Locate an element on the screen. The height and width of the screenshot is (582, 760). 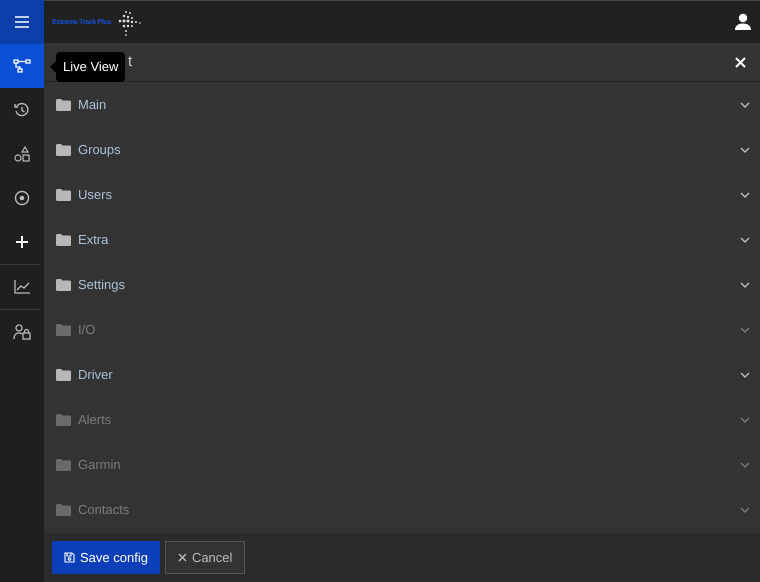
nodes-icon is located at coordinates (22, 66).